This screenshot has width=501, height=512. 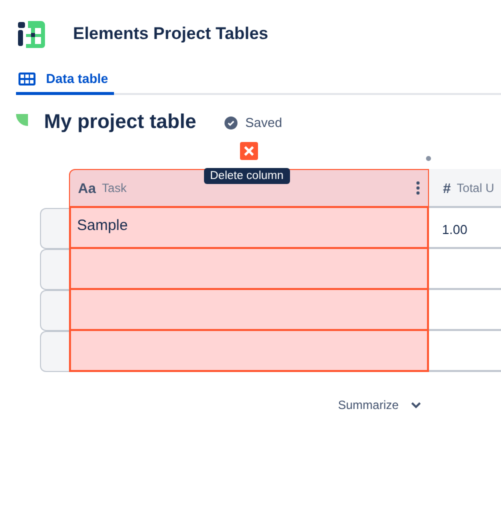 What do you see at coordinates (31, 33) in the screenshot?
I see `logo-icon` at bounding box center [31, 33].